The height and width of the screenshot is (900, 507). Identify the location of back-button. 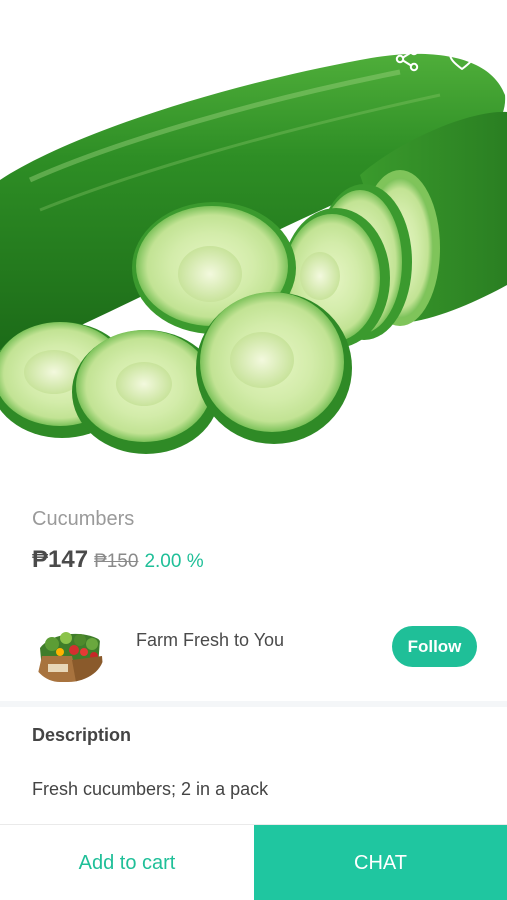
(38, 66).